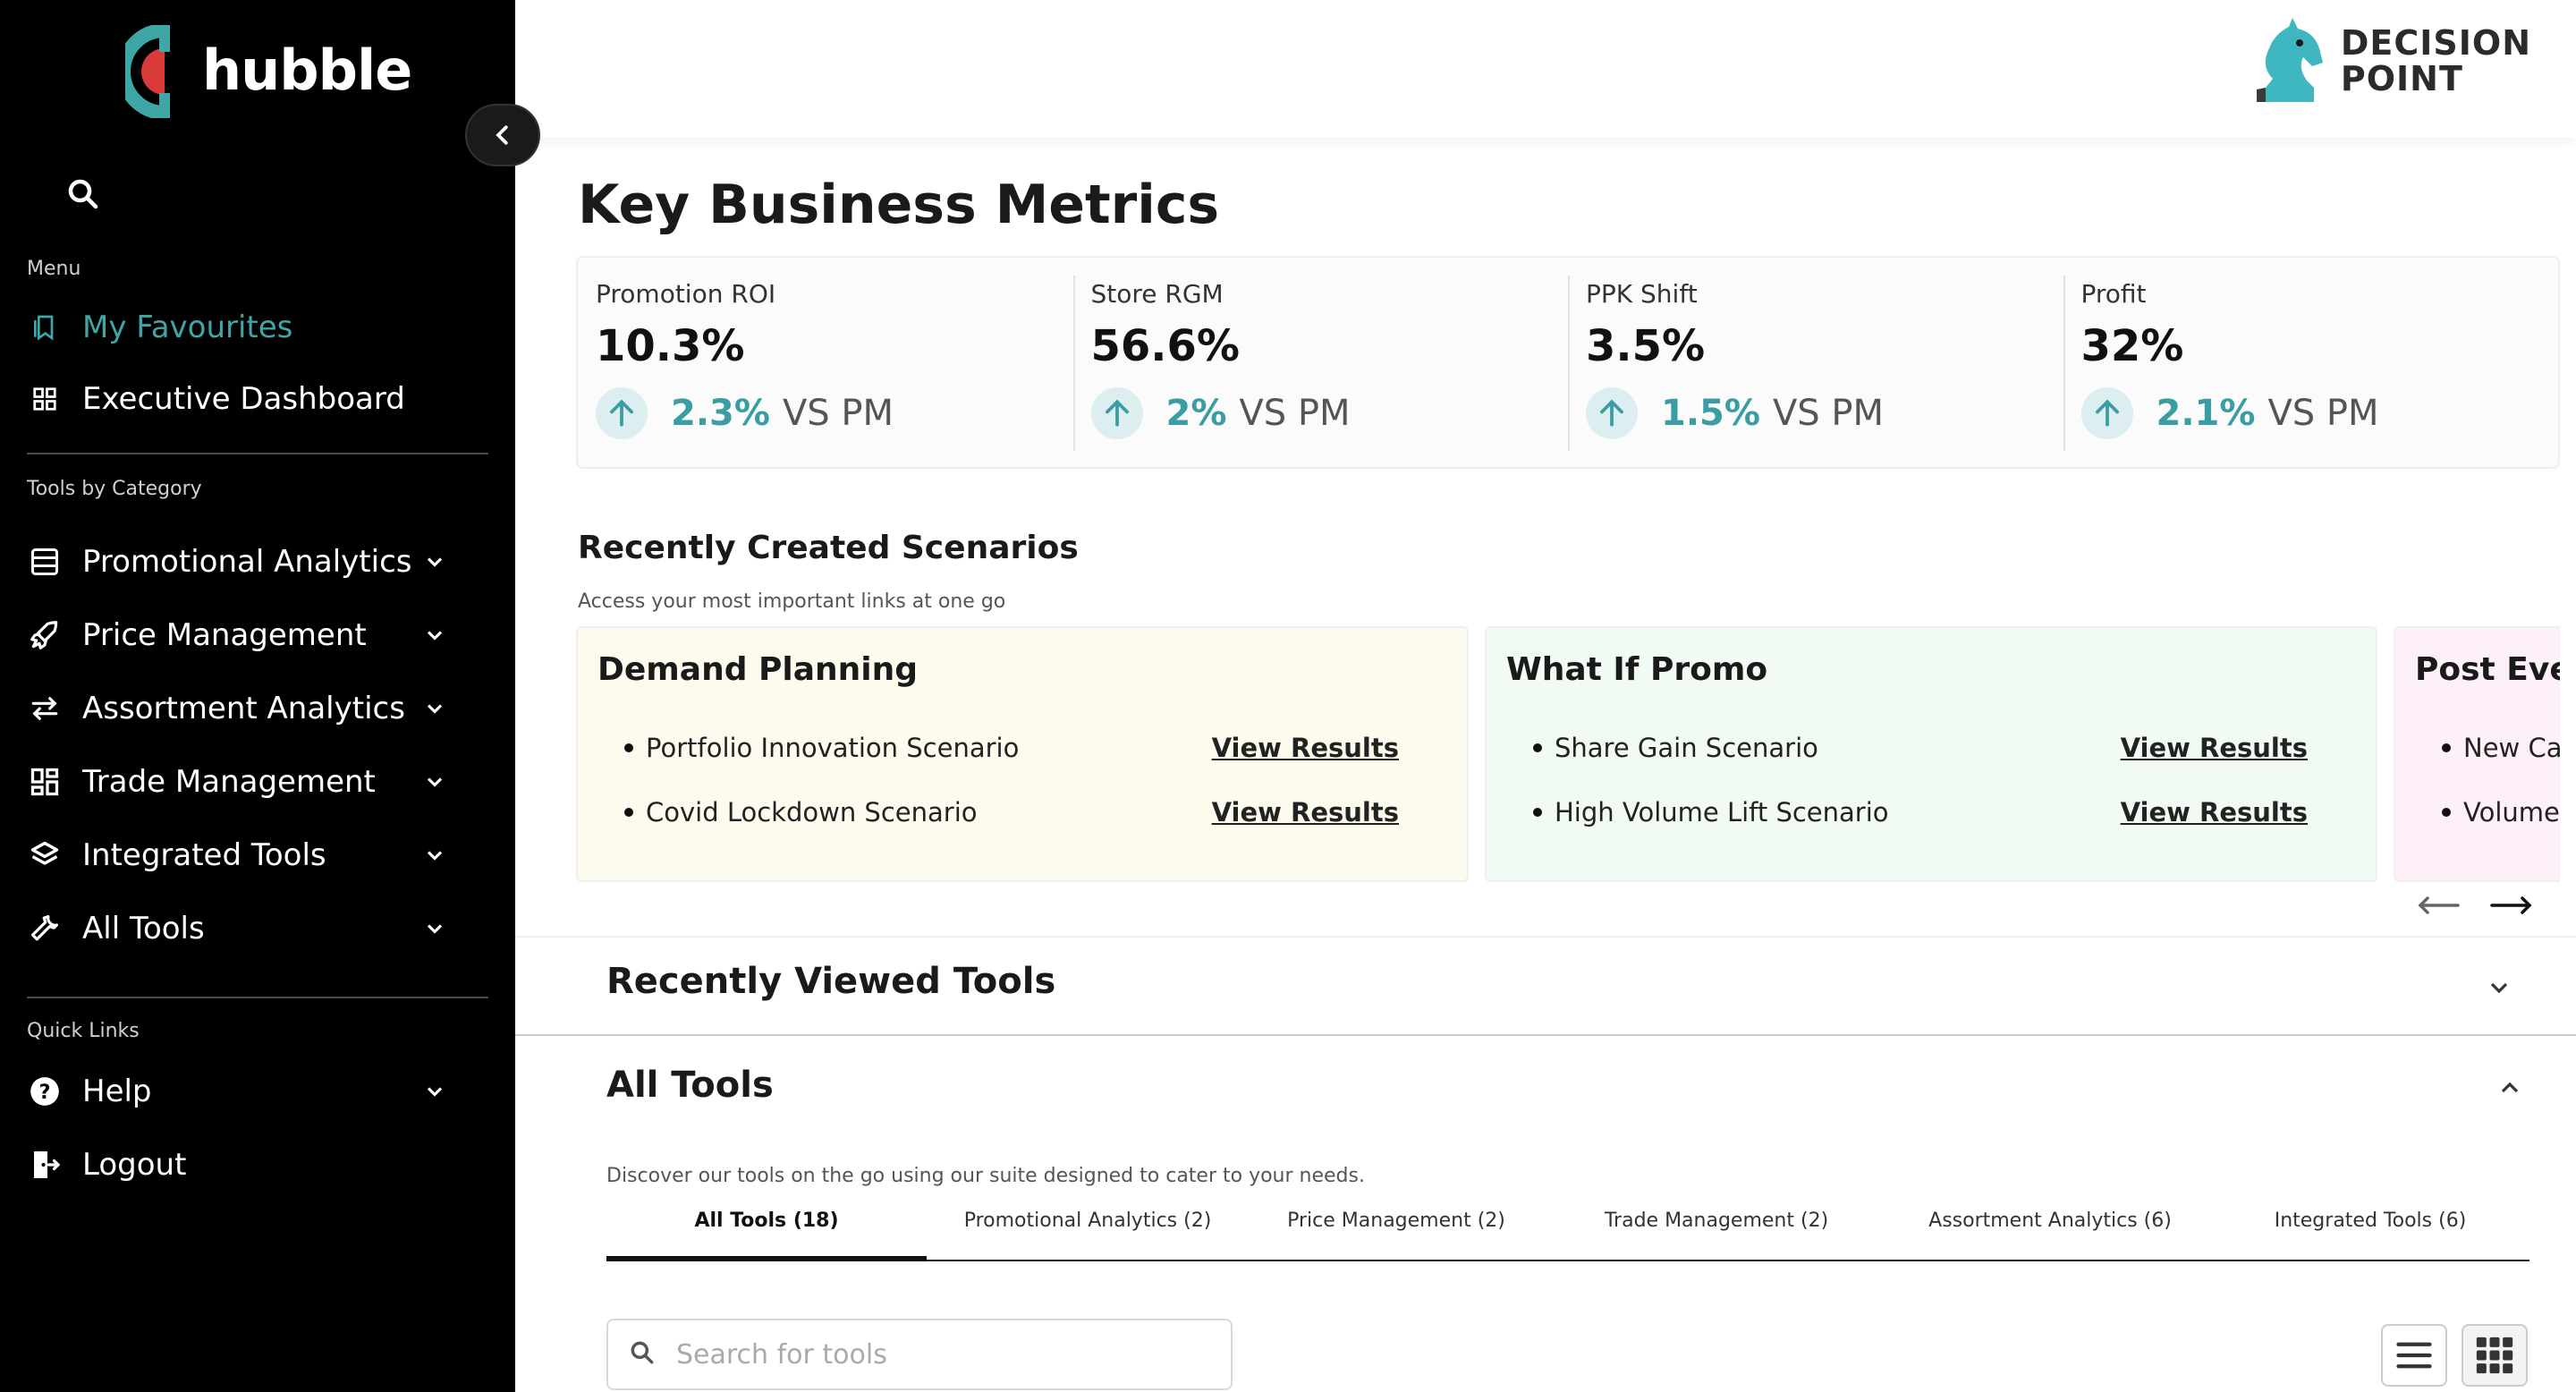 This screenshot has height=1392, width=2576. What do you see at coordinates (229, 782) in the screenshot?
I see `sidebar-item-label: Trade Management` at bounding box center [229, 782].